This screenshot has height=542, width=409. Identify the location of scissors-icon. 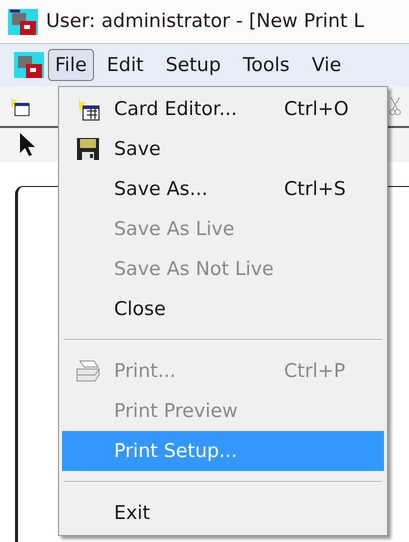
(394, 106).